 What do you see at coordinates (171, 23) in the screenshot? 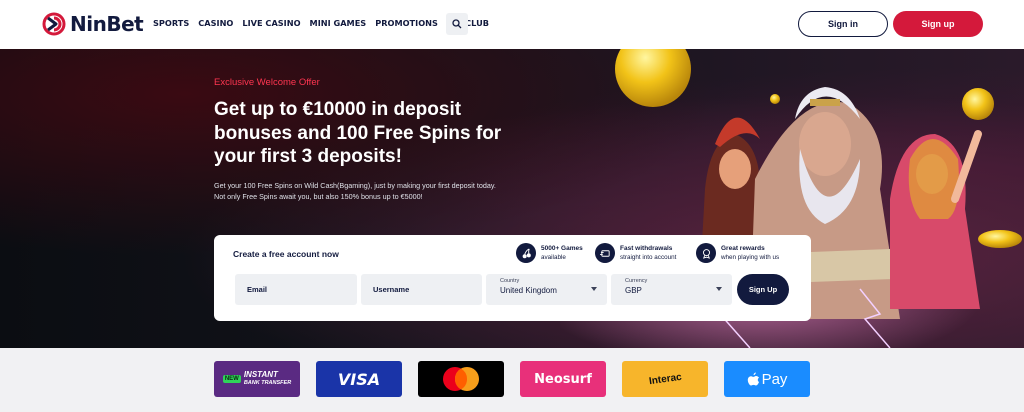
I see `nav-sports: SPORTS` at bounding box center [171, 23].